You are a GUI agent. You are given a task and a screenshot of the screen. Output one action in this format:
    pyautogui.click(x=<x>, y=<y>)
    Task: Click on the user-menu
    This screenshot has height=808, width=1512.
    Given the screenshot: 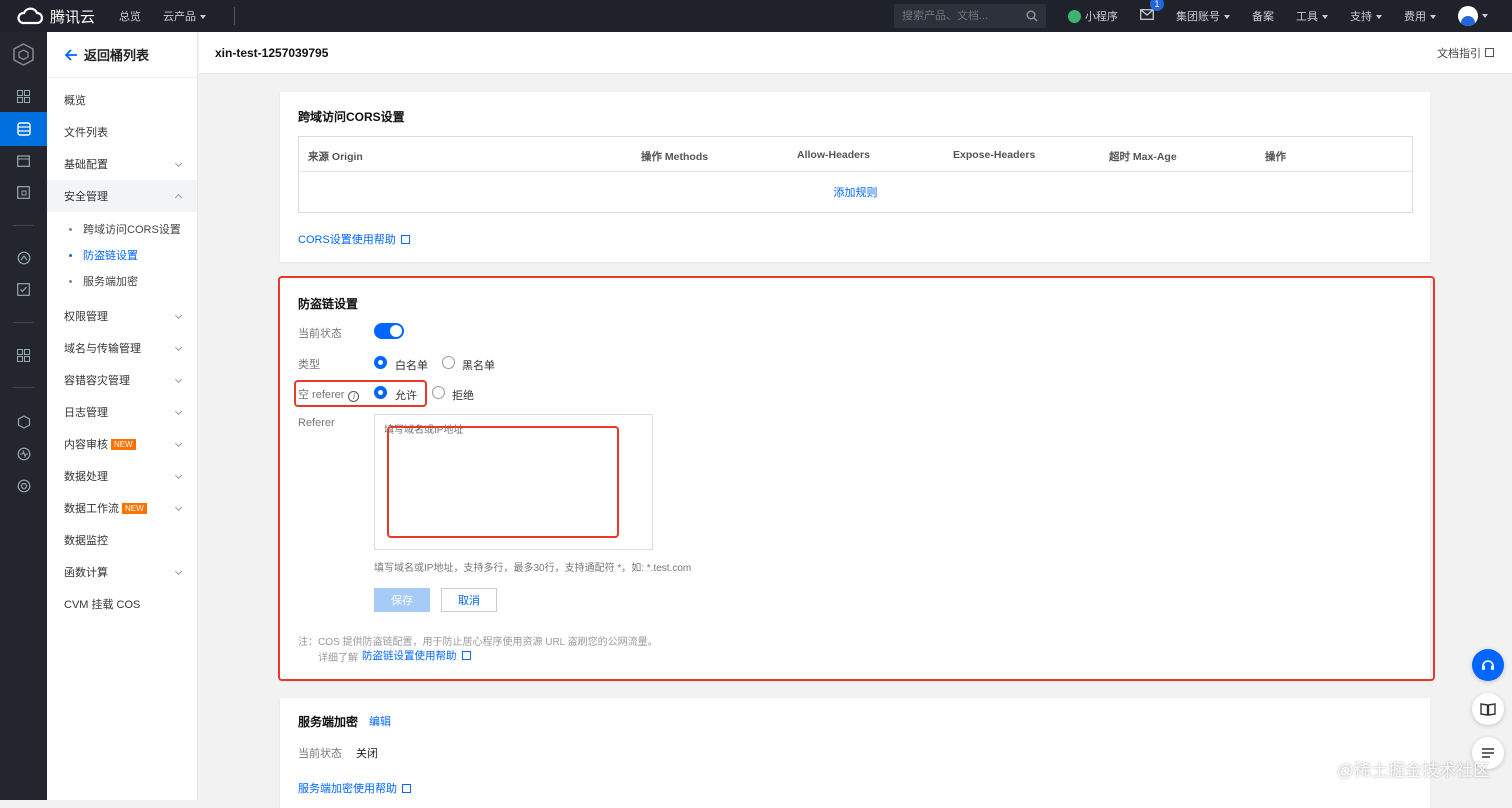 What is the action you would take?
    pyautogui.click(x=1473, y=16)
    